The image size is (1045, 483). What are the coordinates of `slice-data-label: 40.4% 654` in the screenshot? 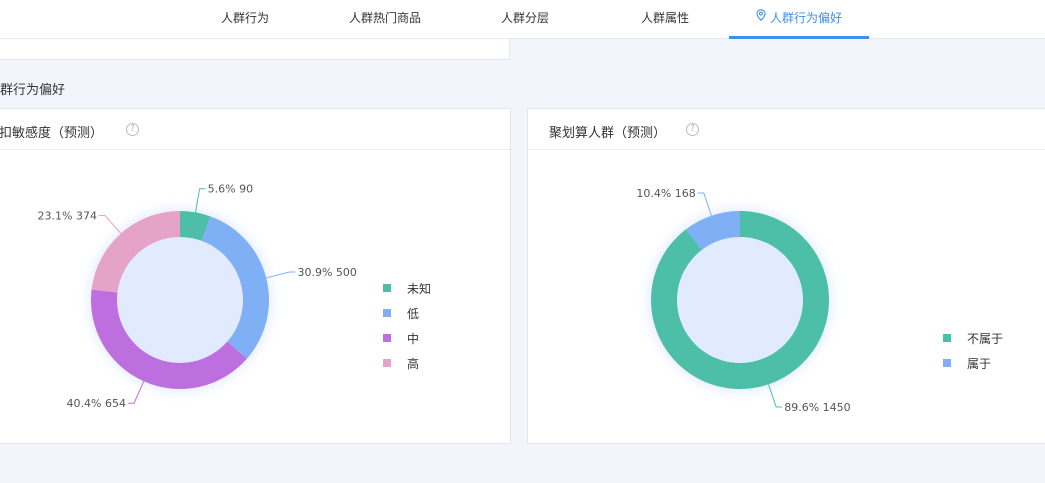 It's located at (96, 403).